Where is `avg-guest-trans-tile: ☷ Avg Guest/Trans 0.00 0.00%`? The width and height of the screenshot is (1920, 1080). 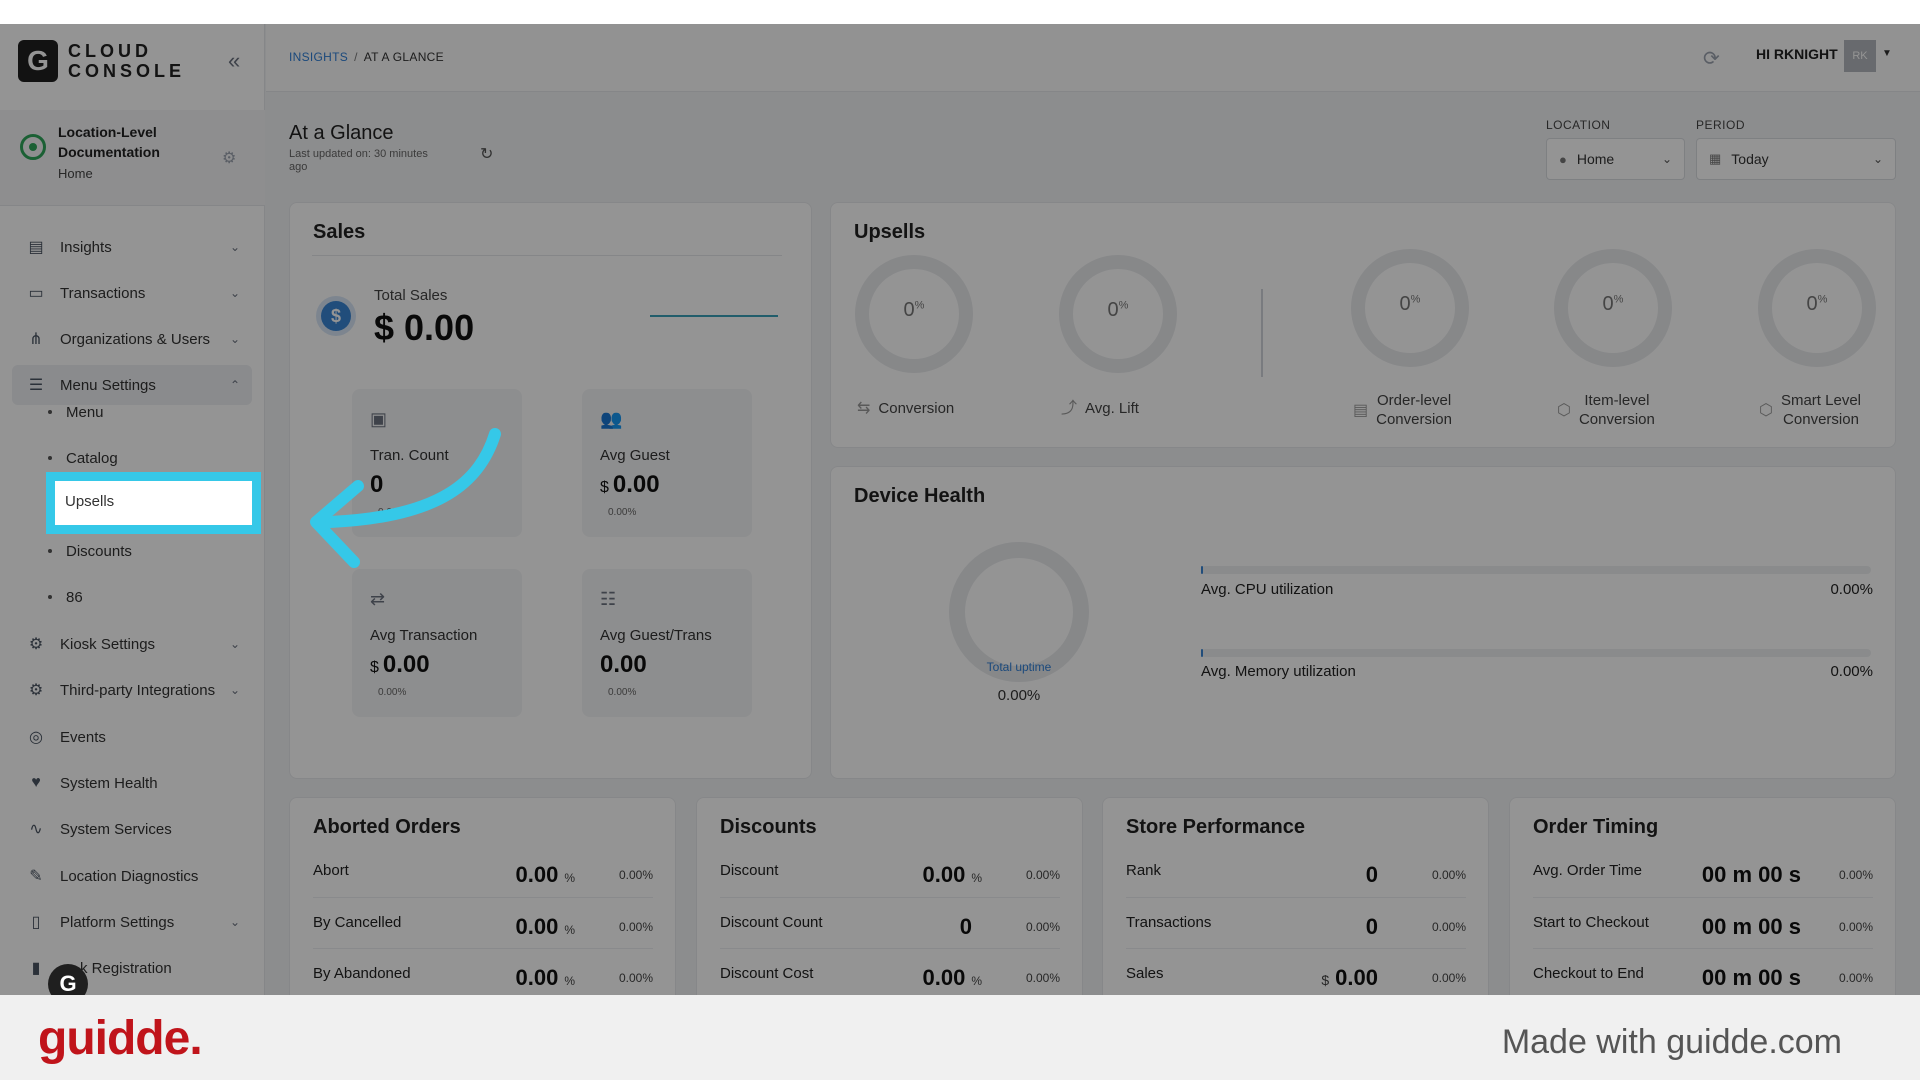
avg-guest-trans-tile: ☷ Avg Guest/Trans 0.00 0.00% is located at coordinates (667, 643).